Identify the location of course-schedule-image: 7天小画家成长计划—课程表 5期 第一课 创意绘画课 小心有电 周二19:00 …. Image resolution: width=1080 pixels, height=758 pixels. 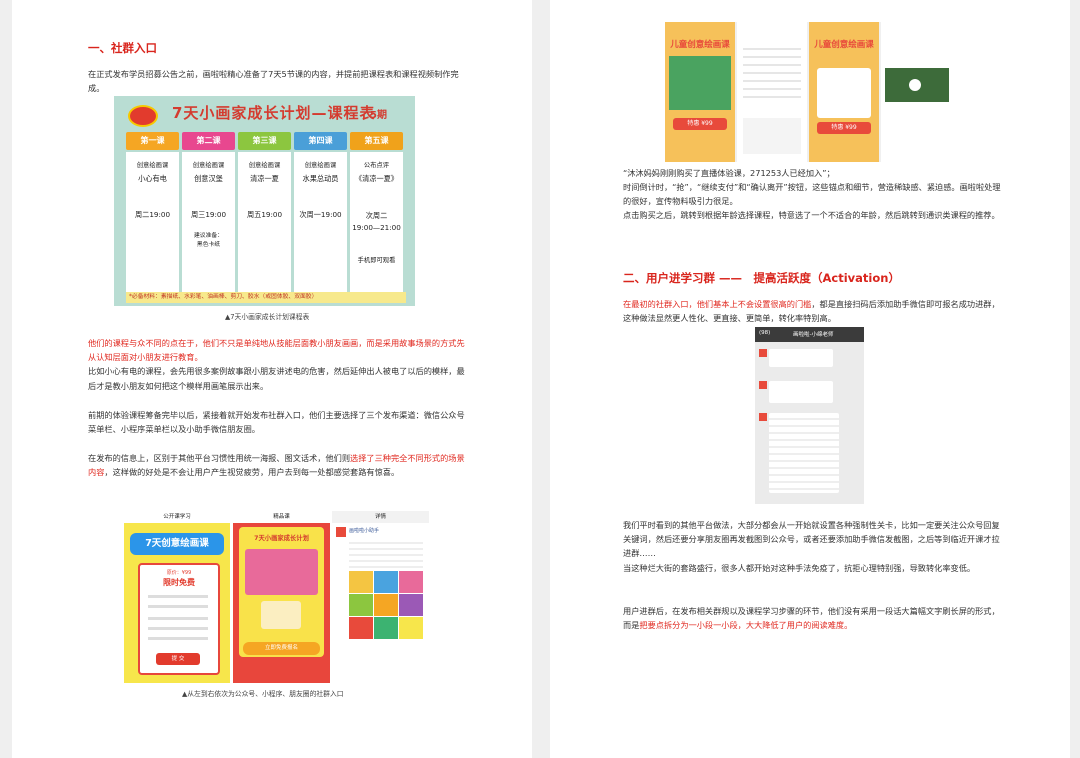
(264, 201).